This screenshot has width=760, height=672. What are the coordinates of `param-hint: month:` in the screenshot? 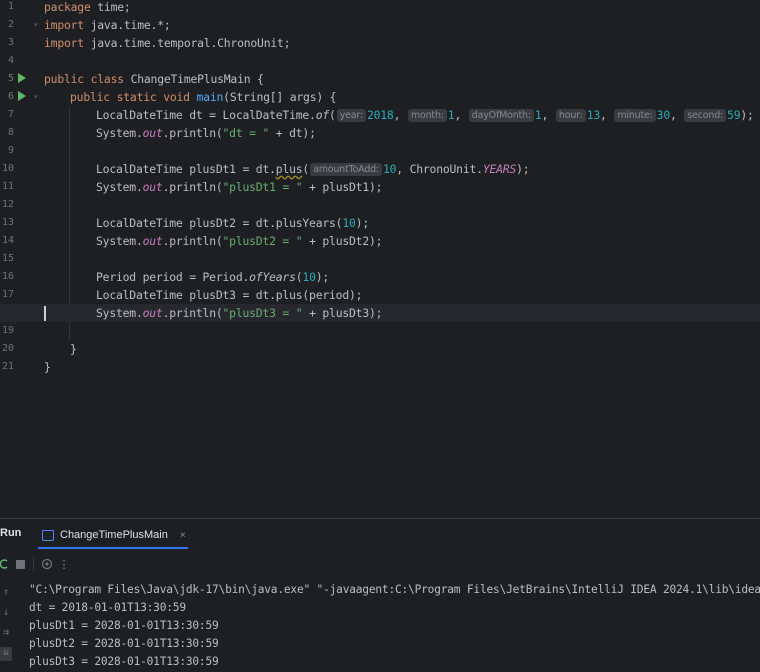 It's located at (427, 115).